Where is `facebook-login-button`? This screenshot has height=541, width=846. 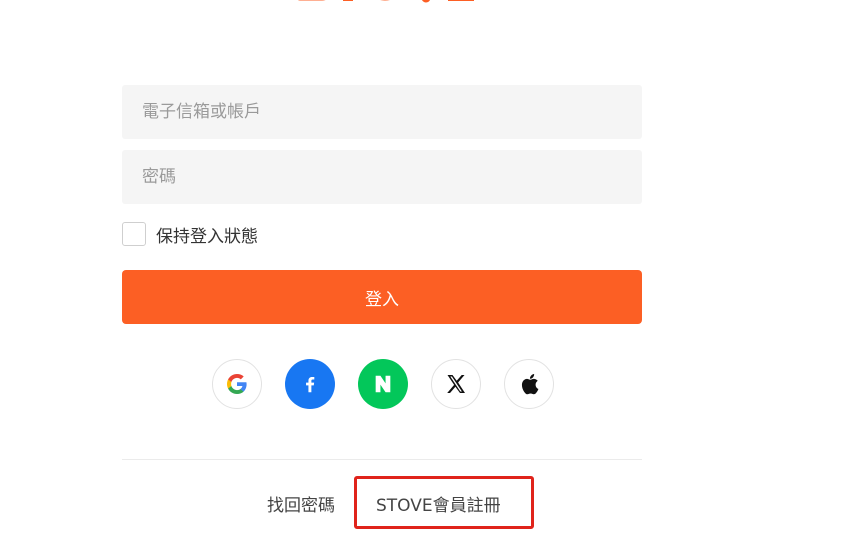
facebook-login-button is located at coordinates (310, 384).